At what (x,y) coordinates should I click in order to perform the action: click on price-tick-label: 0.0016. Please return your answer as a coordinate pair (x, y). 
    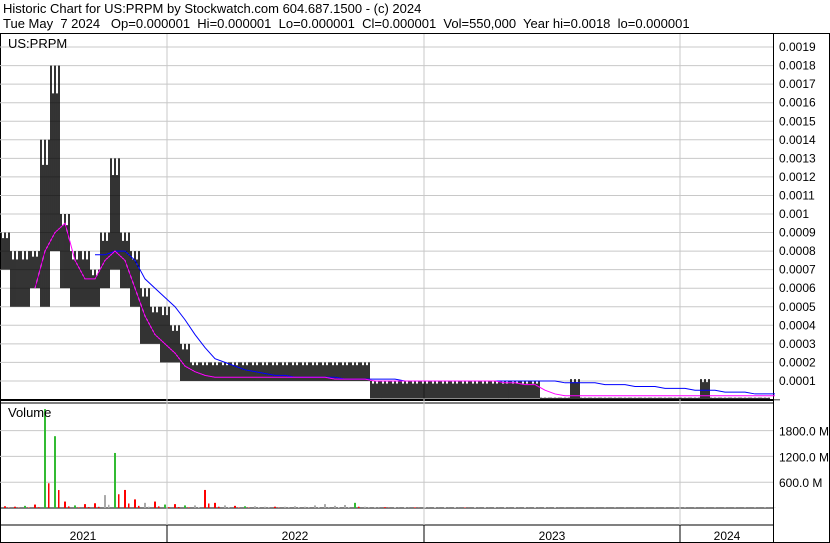
    Looking at the image, I should click on (797, 103).